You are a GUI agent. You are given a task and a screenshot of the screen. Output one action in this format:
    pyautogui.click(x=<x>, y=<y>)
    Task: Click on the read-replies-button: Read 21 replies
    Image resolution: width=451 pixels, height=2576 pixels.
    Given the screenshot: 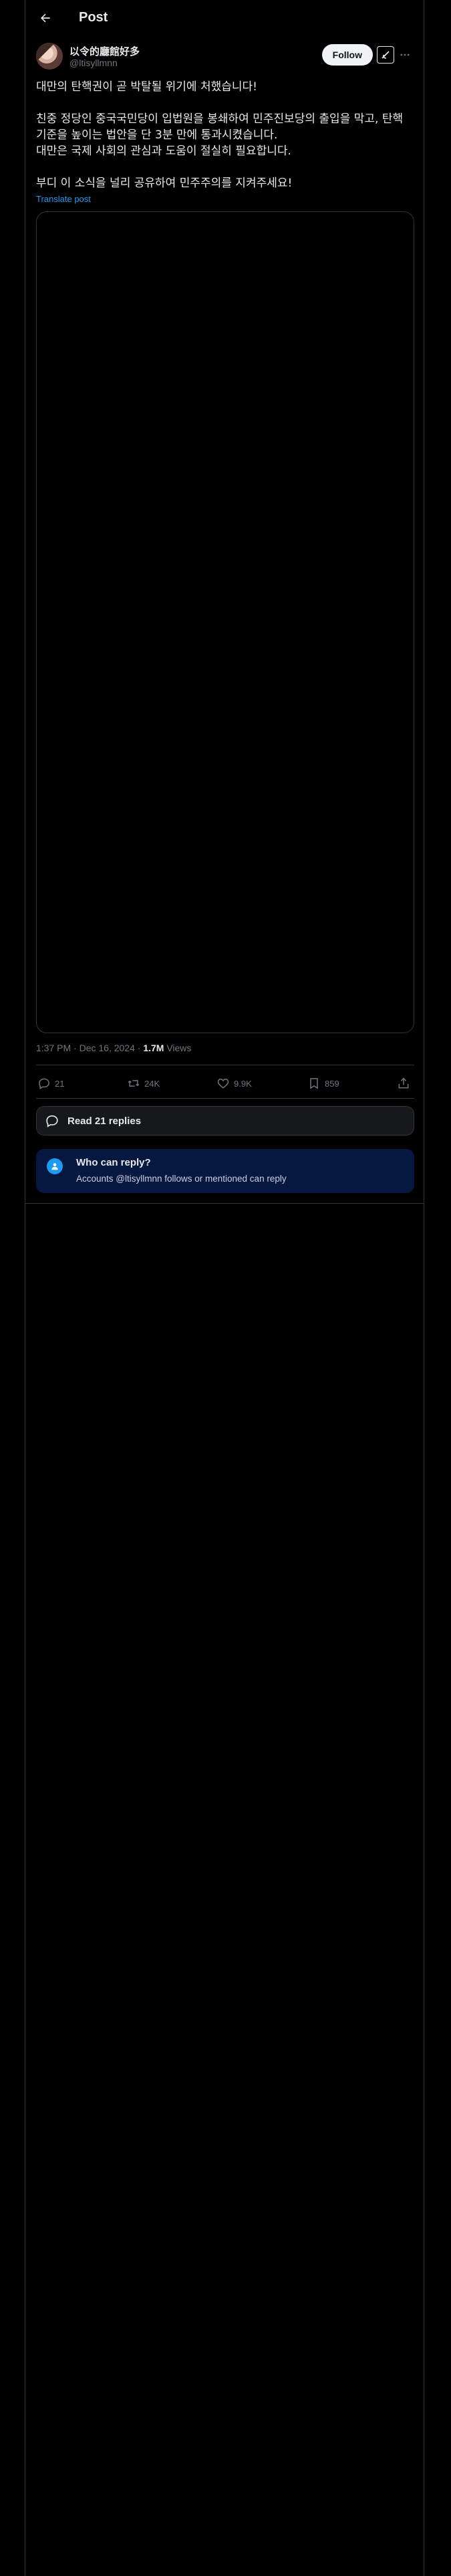 What is the action you would take?
    pyautogui.click(x=225, y=1121)
    